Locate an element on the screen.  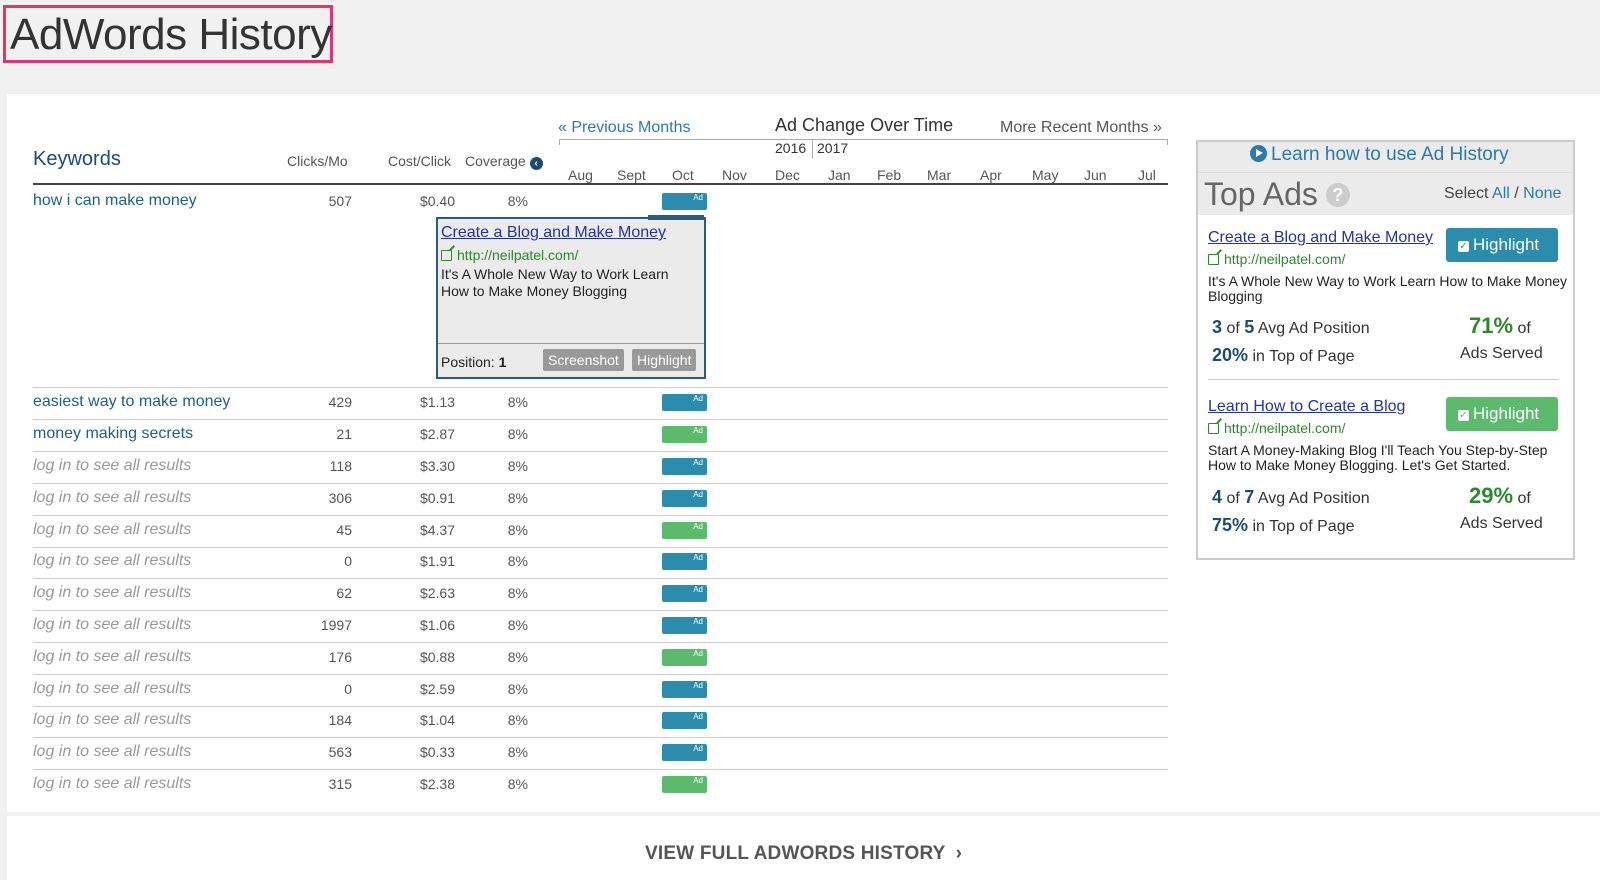
keyword-link: how i can make money is located at coordinates (115, 201).